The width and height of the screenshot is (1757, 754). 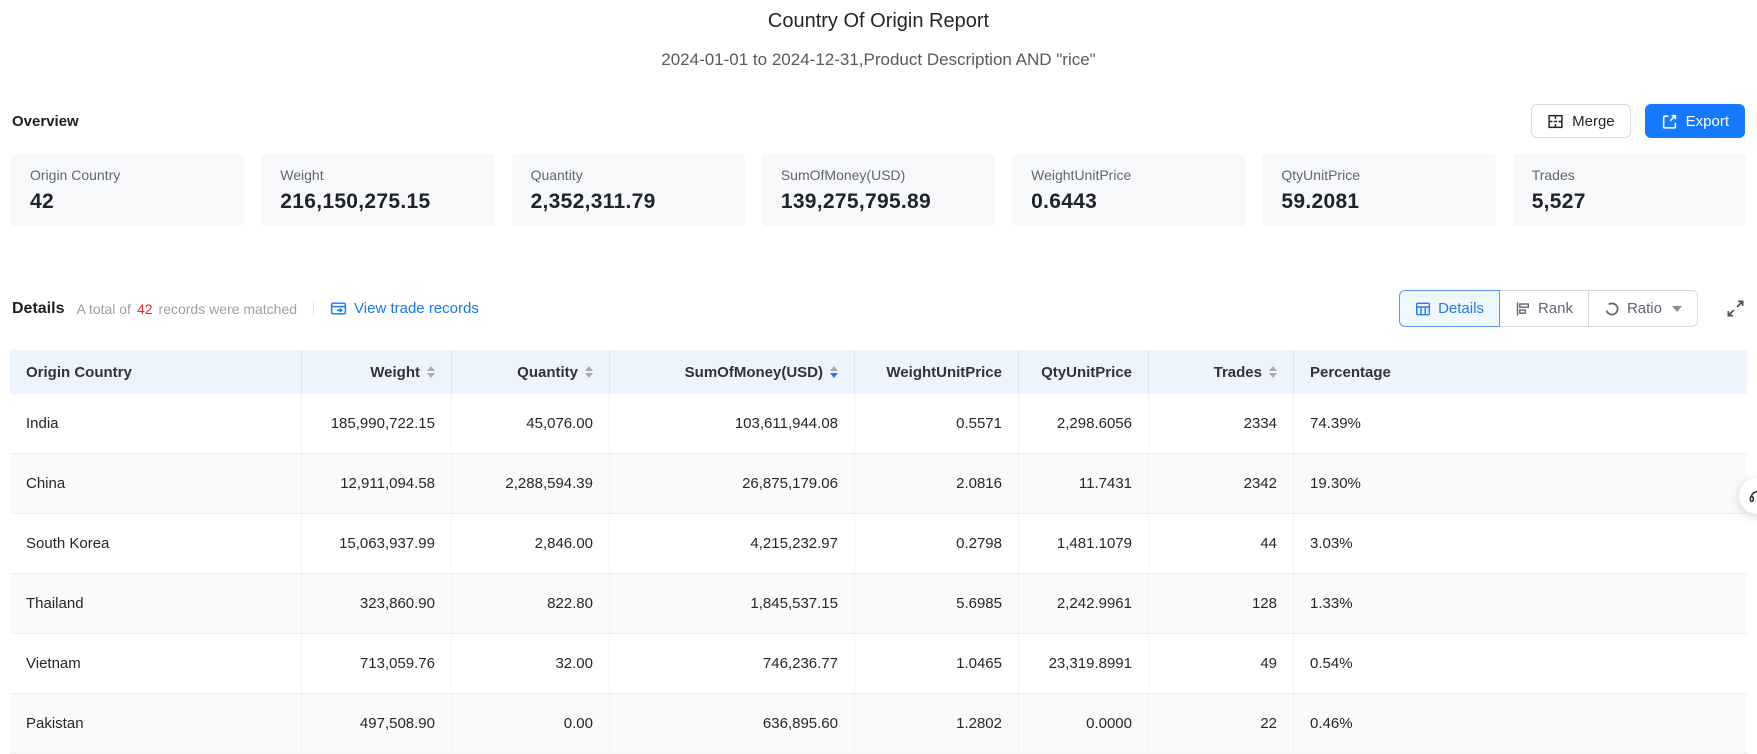 I want to click on merge-button: Merge, so click(x=1581, y=121).